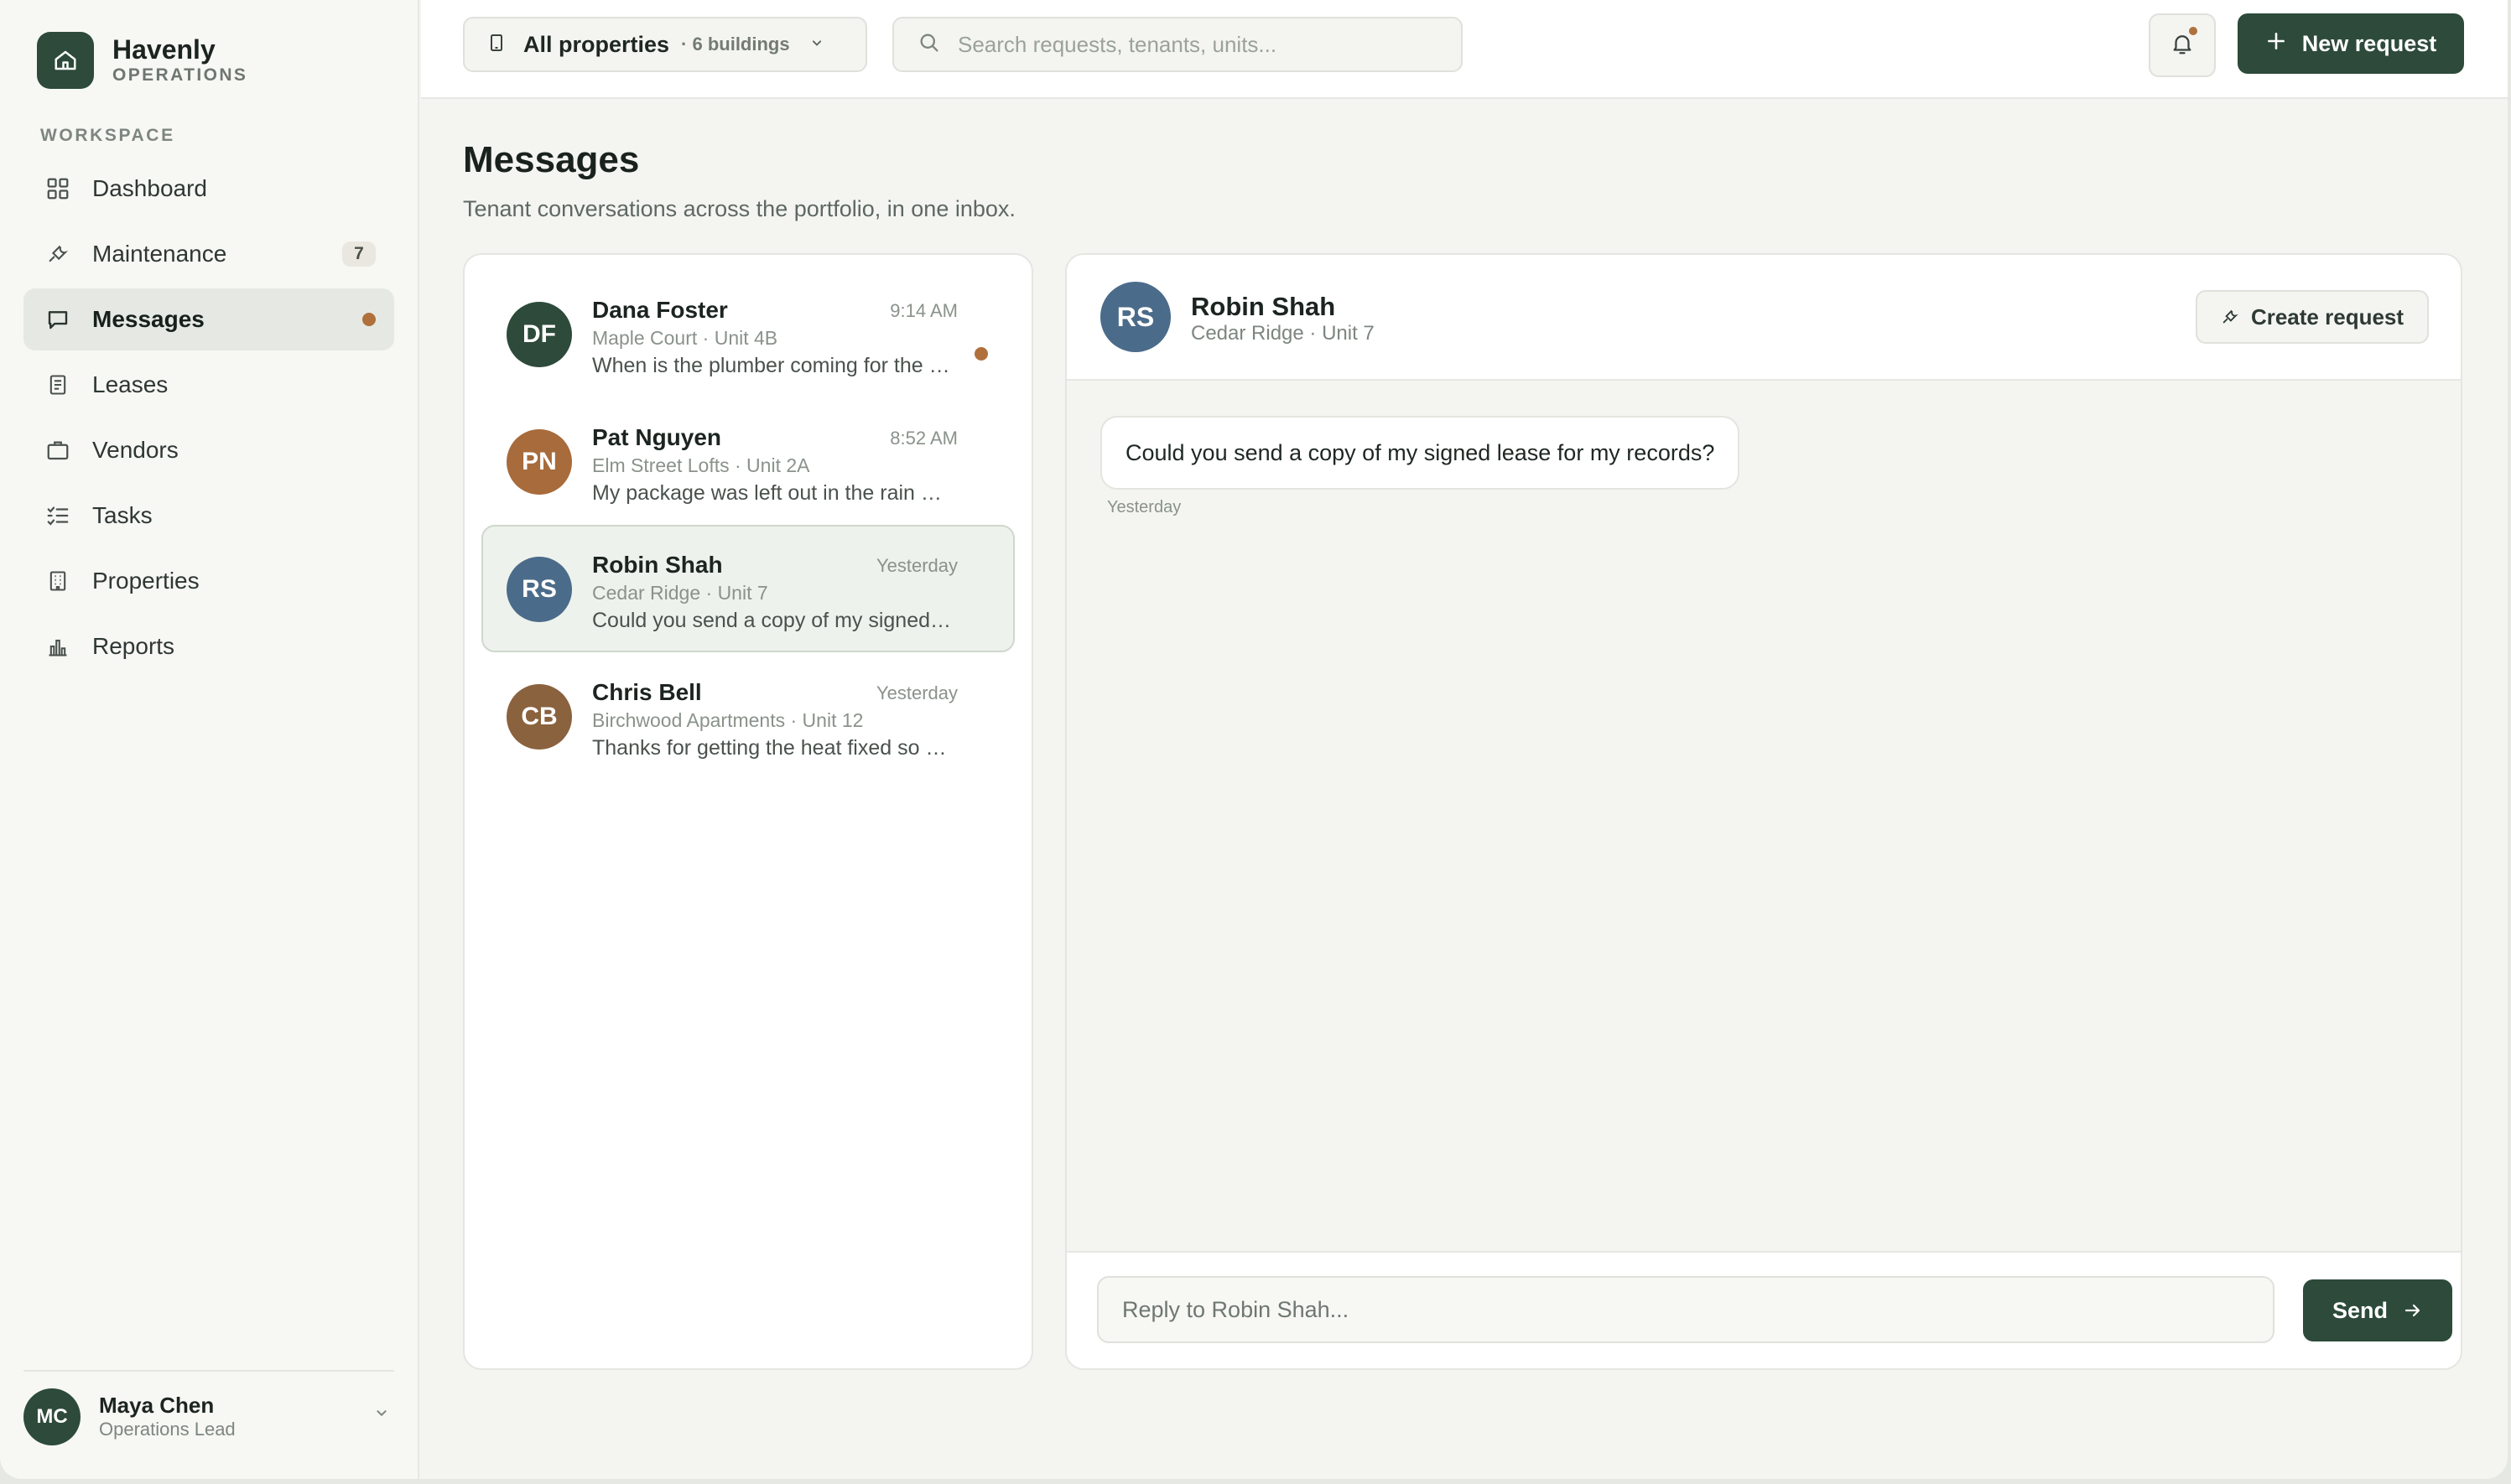 This screenshot has height=1484, width=2511. Describe the element at coordinates (208, 319) in the screenshot. I see `sidebar-item-messages: Messages` at that location.